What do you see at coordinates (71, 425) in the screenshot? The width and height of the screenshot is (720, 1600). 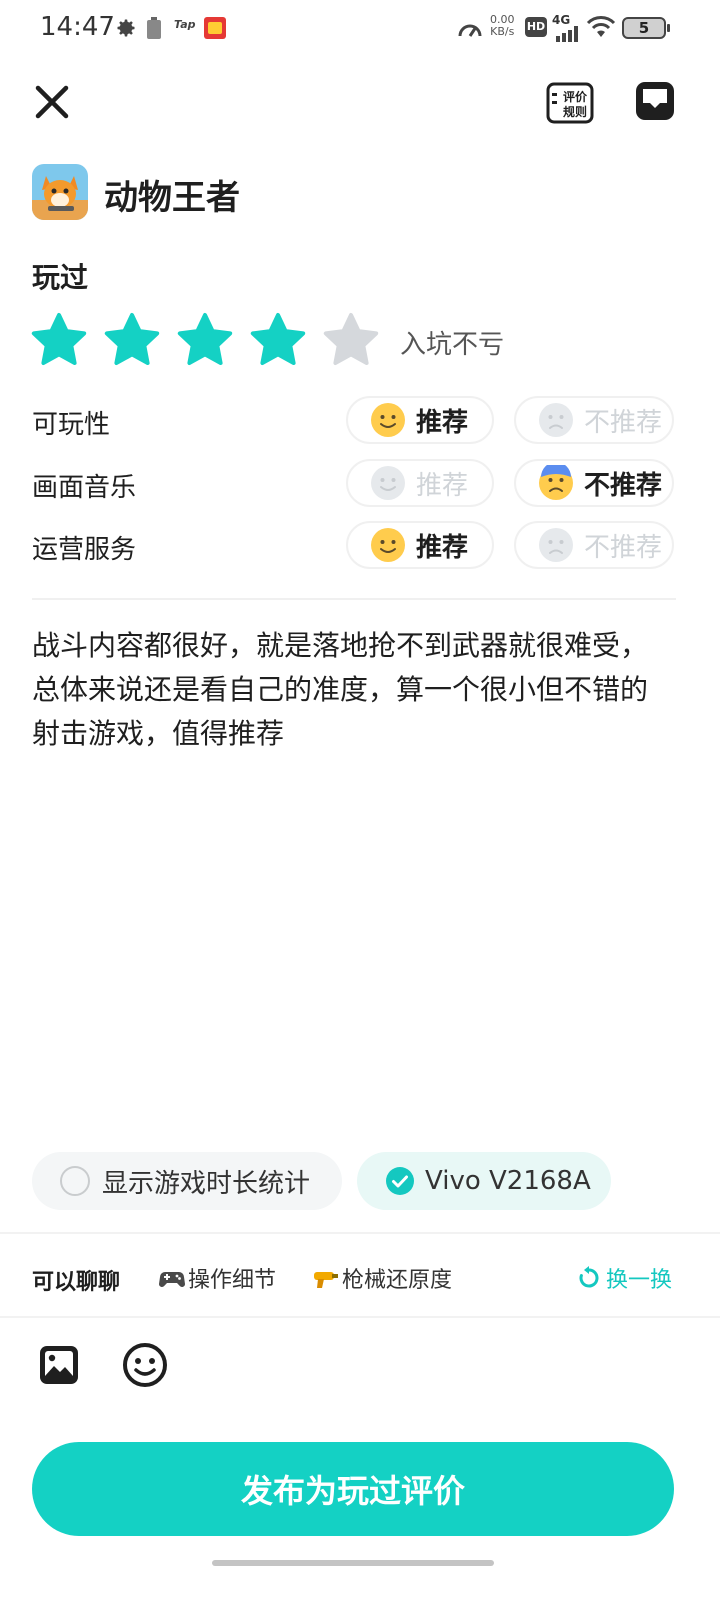 I see `criteria-label: 可玩性` at bounding box center [71, 425].